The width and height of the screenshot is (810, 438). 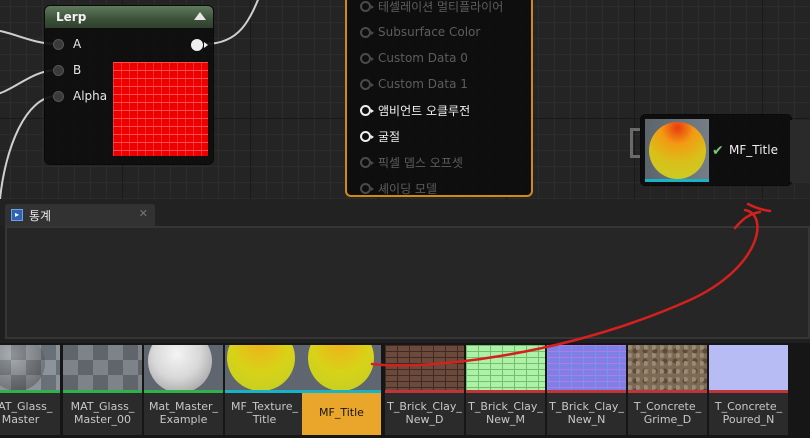 I want to click on material-pin-label: 굴절, so click(x=389, y=136).